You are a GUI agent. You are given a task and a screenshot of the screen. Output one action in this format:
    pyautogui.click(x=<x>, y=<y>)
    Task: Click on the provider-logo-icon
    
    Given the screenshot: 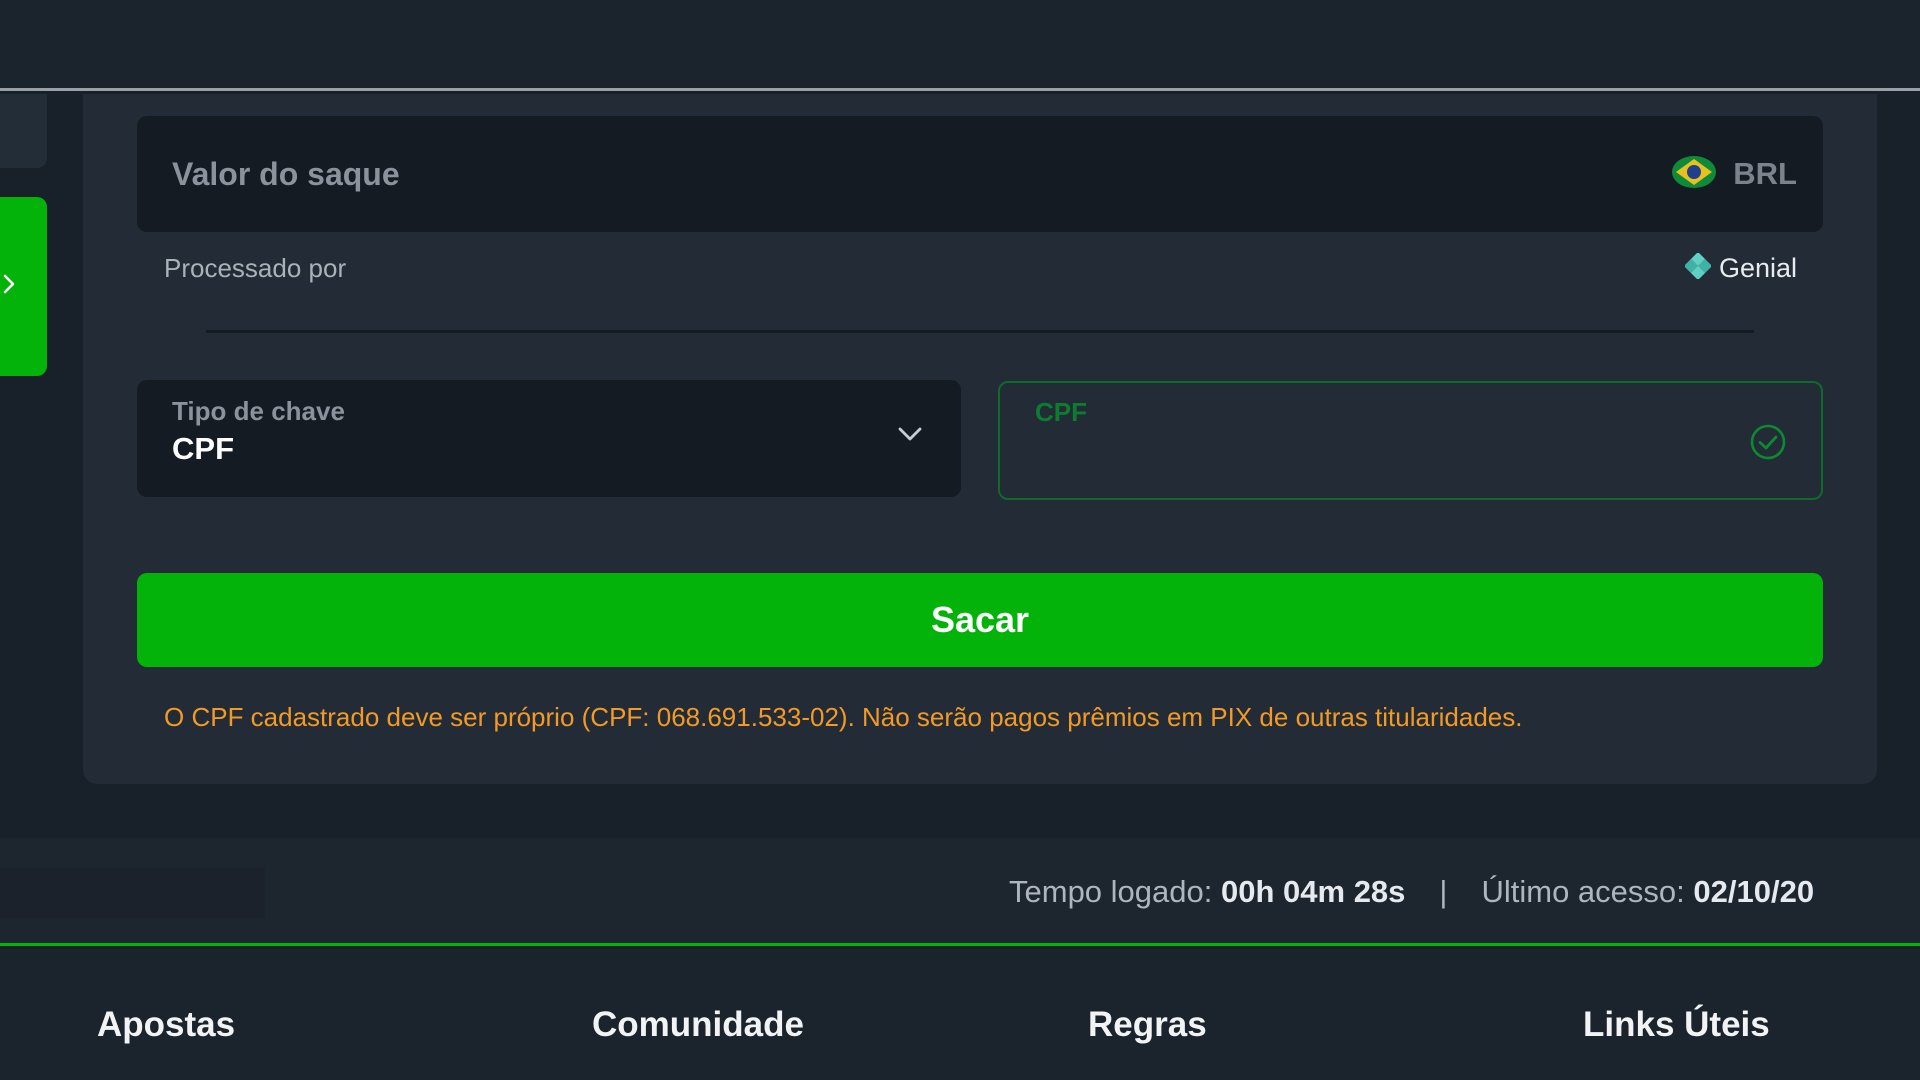 What is the action you would take?
    pyautogui.click(x=1698, y=267)
    